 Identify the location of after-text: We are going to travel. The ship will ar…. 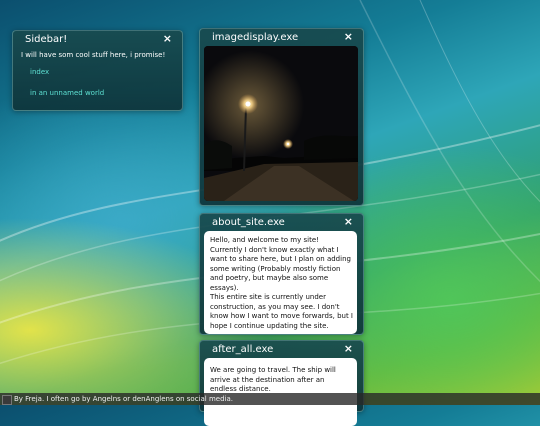
(273, 379).